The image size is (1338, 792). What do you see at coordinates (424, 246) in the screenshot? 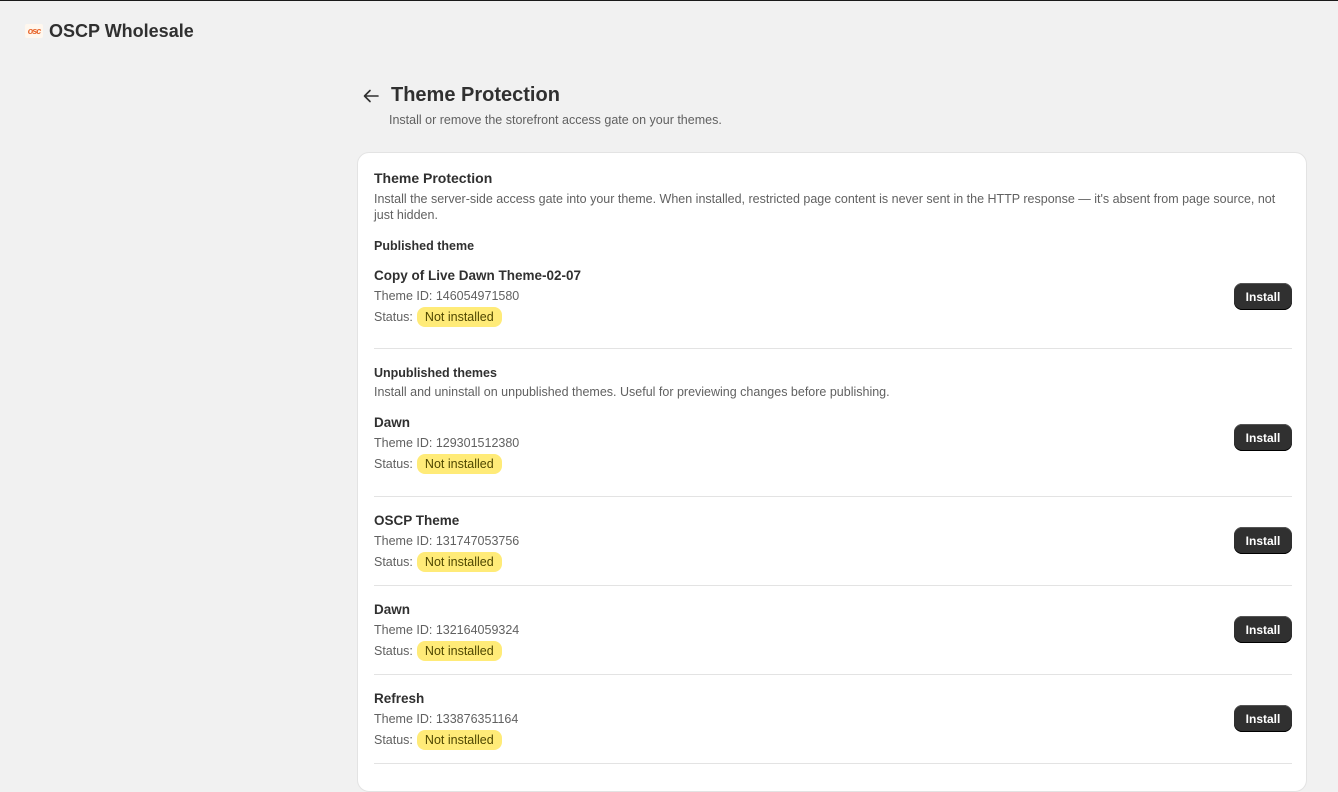
I see `published-section-label: Published theme` at bounding box center [424, 246].